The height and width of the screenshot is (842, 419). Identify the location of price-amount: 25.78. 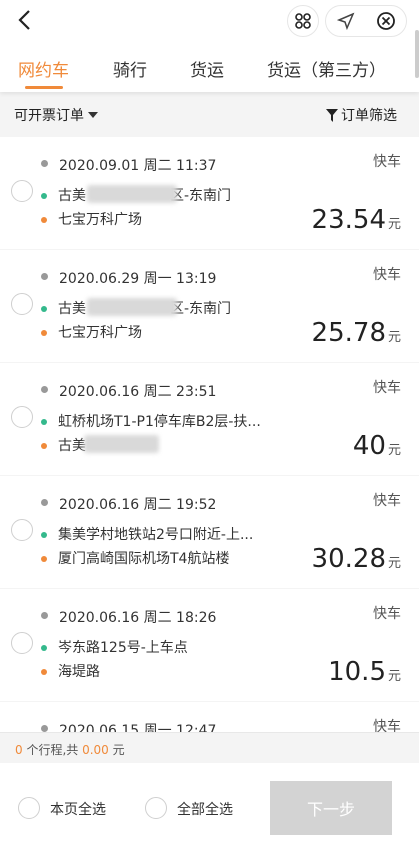
(348, 333).